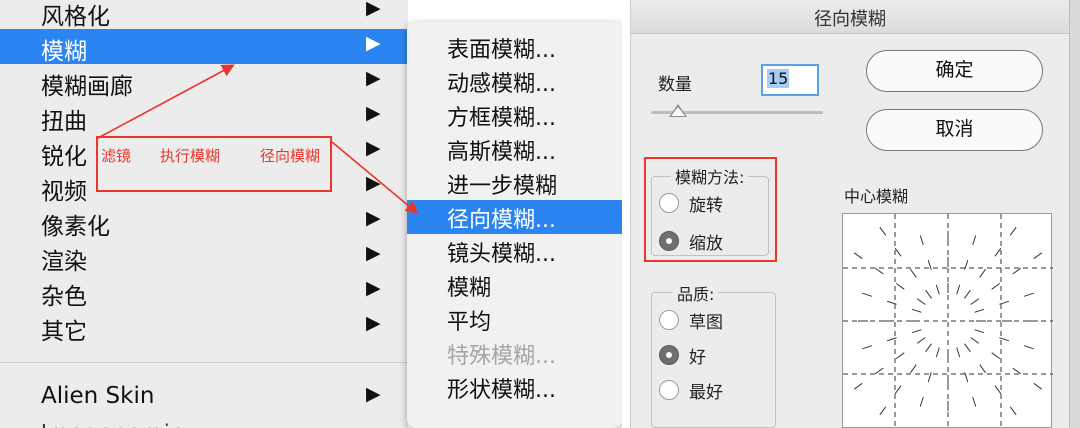 The height and width of the screenshot is (428, 1080). What do you see at coordinates (706, 206) in the screenshot?
I see `radio-spin-label: 旋转` at bounding box center [706, 206].